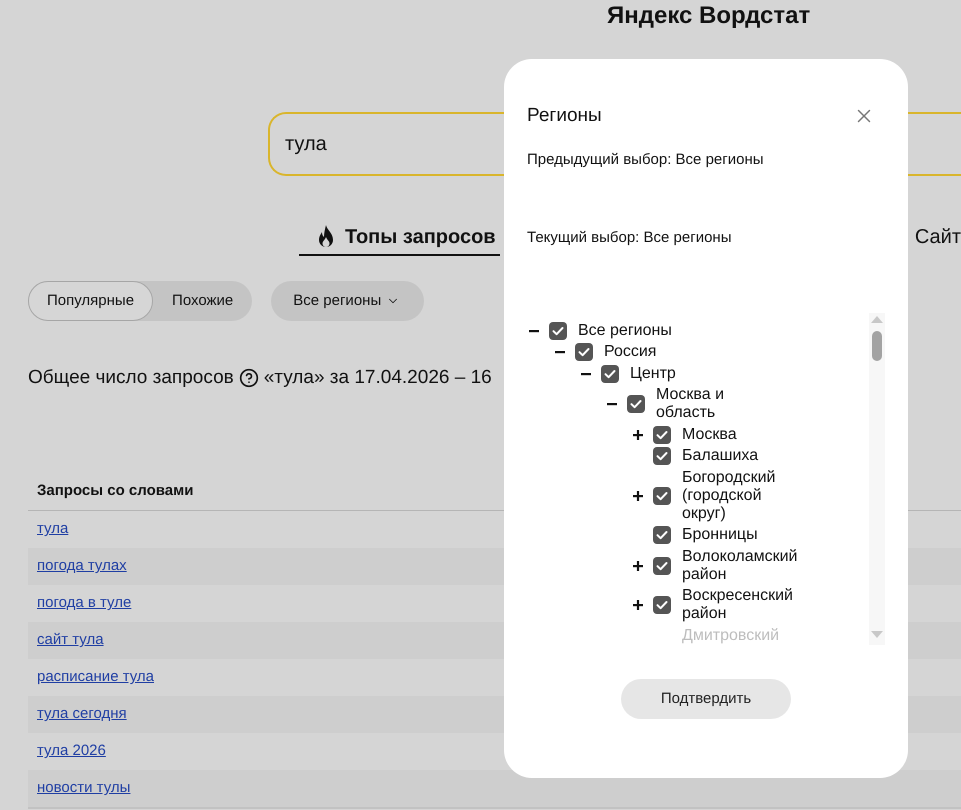 The height and width of the screenshot is (810, 961). What do you see at coordinates (347, 301) in the screenshot?
I see `region-dropdown: Все регионы` at bounding box center [347, 301].